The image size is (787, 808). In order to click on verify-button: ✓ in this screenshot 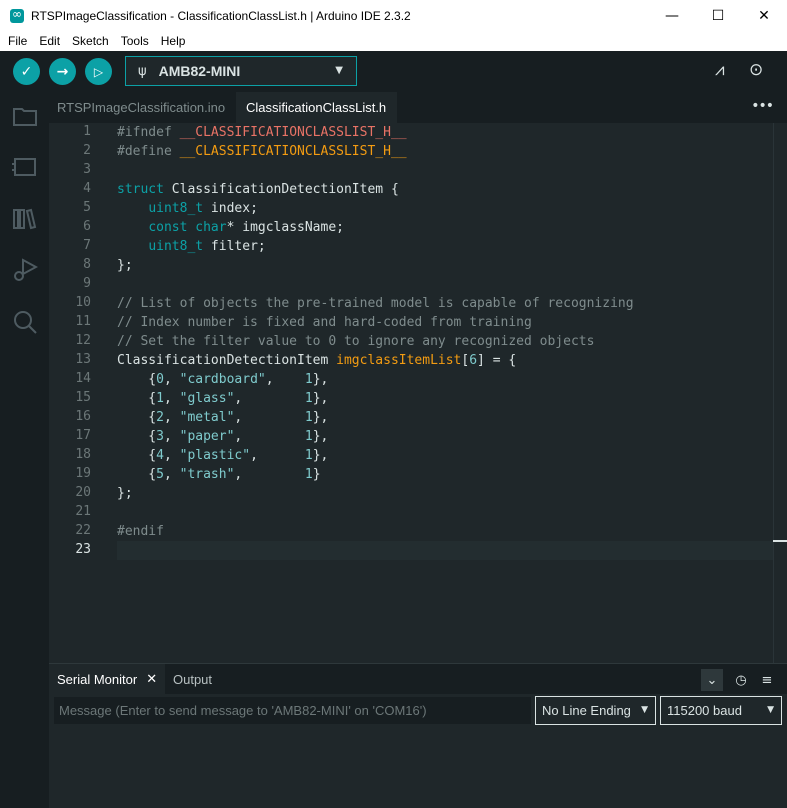, I will do `click(26, 71)`.